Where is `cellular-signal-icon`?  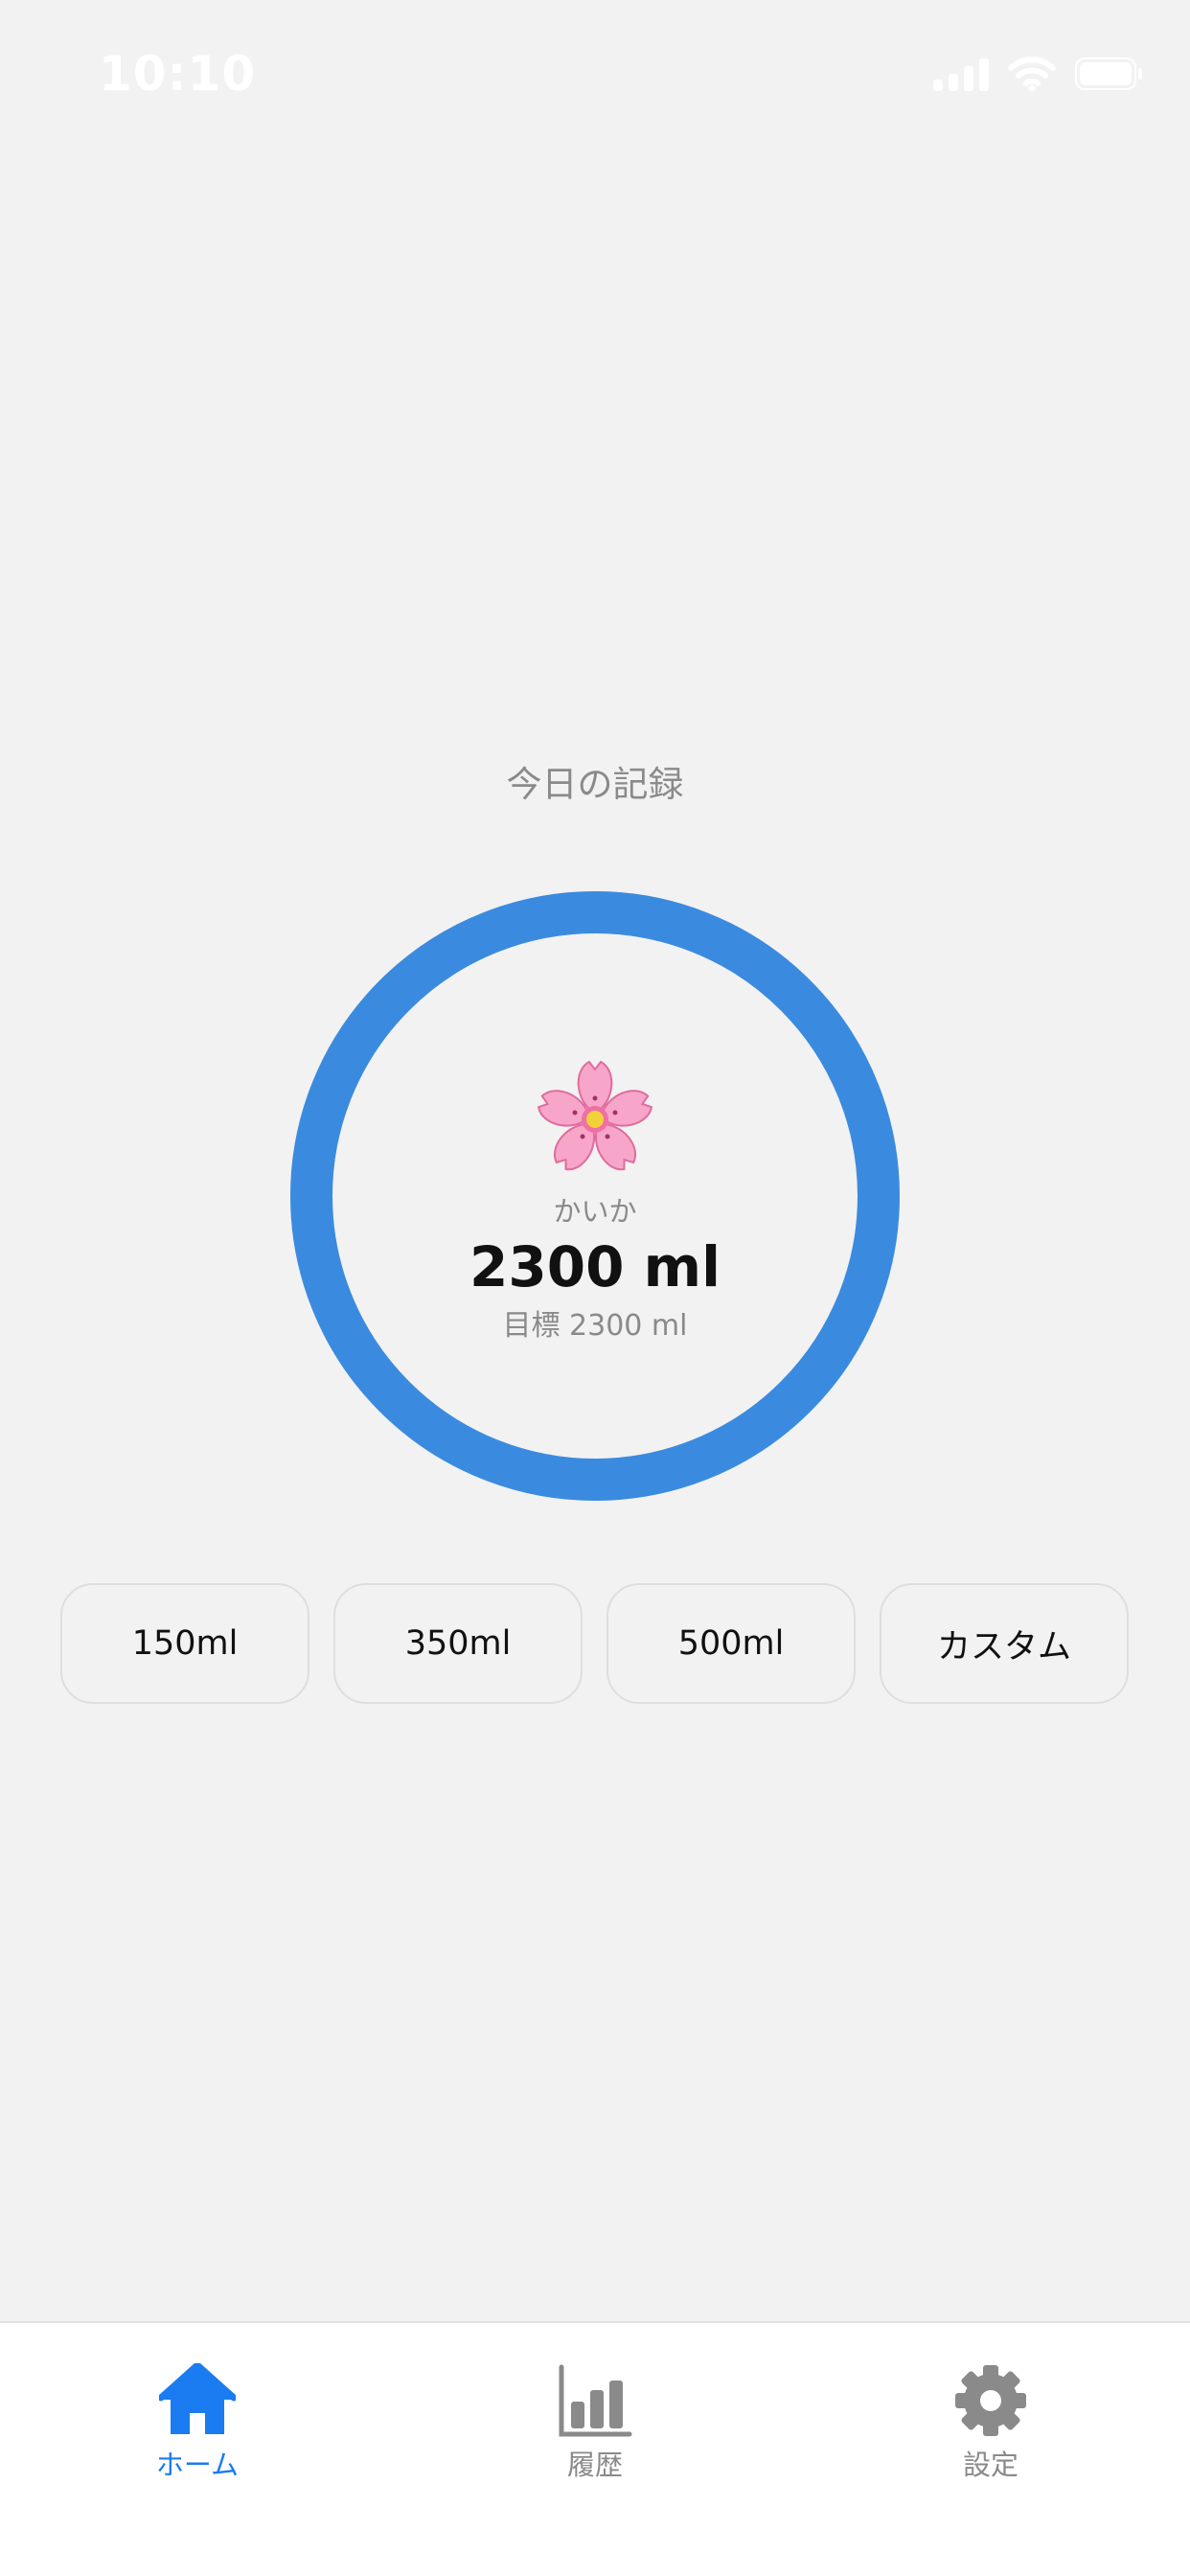 cellular-signal-icon is located at coordinates (961, 74).